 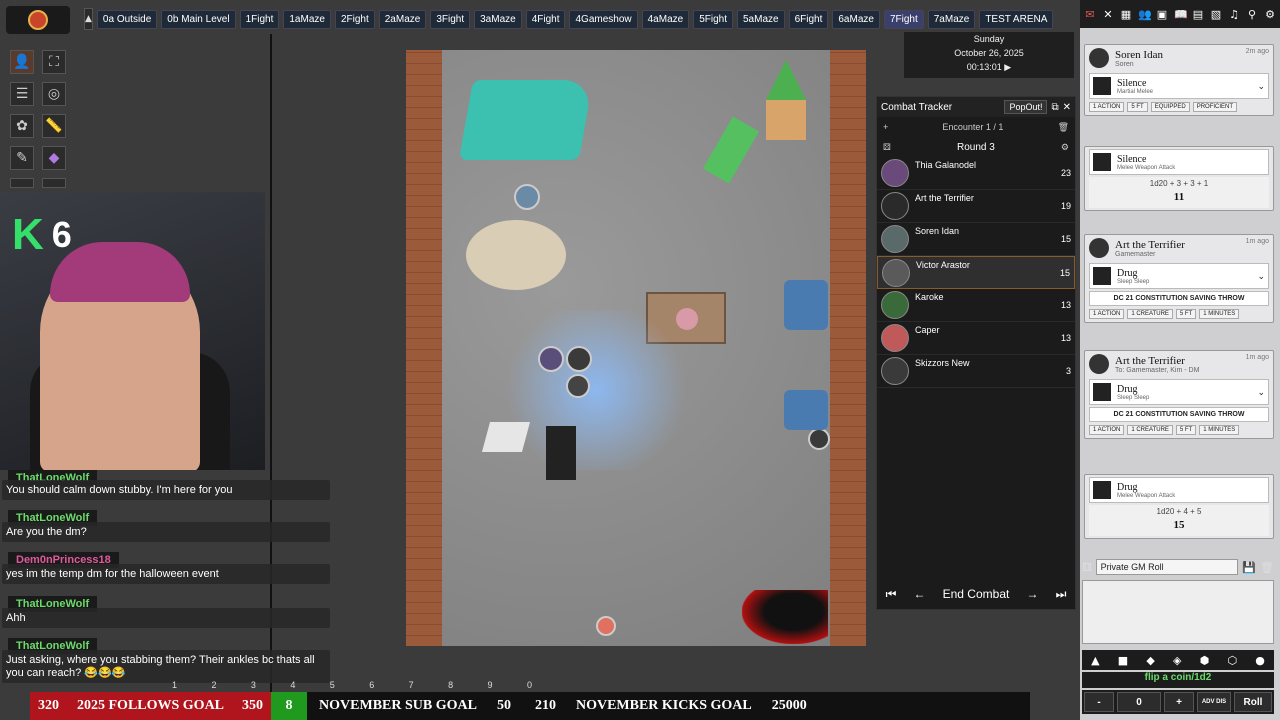 What do you see at coordinates (976, 272) in the screenshot?
I see `combatant-row: Victor Arastor 15` at bounding box center [976, 272].